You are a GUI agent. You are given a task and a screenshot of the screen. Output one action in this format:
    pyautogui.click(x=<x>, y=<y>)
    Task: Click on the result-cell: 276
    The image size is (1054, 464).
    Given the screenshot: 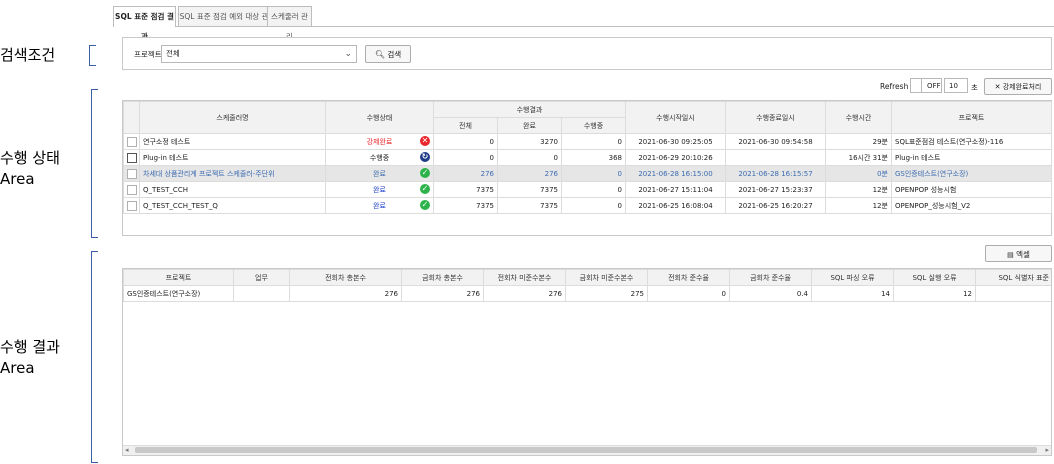 What is the action you would take?
    pyautogui.click(x=345, y=293)
    